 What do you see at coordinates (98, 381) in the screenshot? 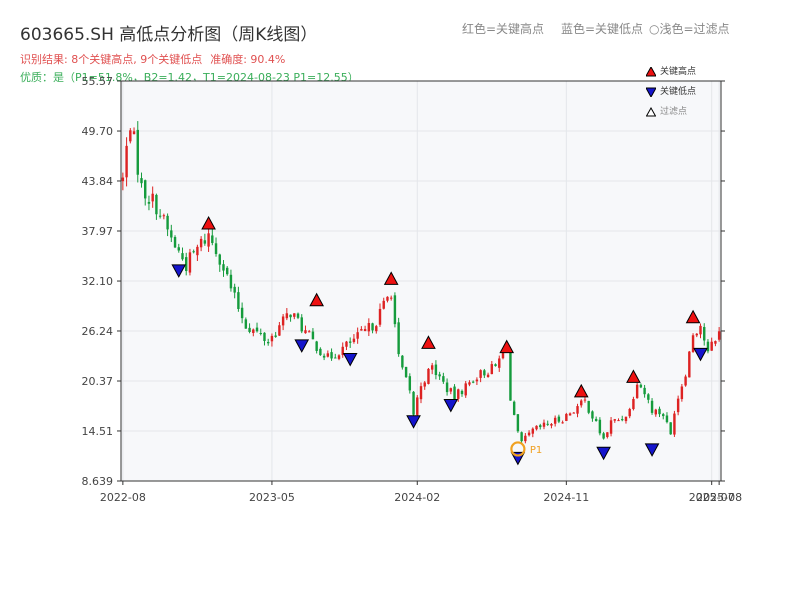
I see `y-tick-label: 20.37` at bounding box center [98, 381].